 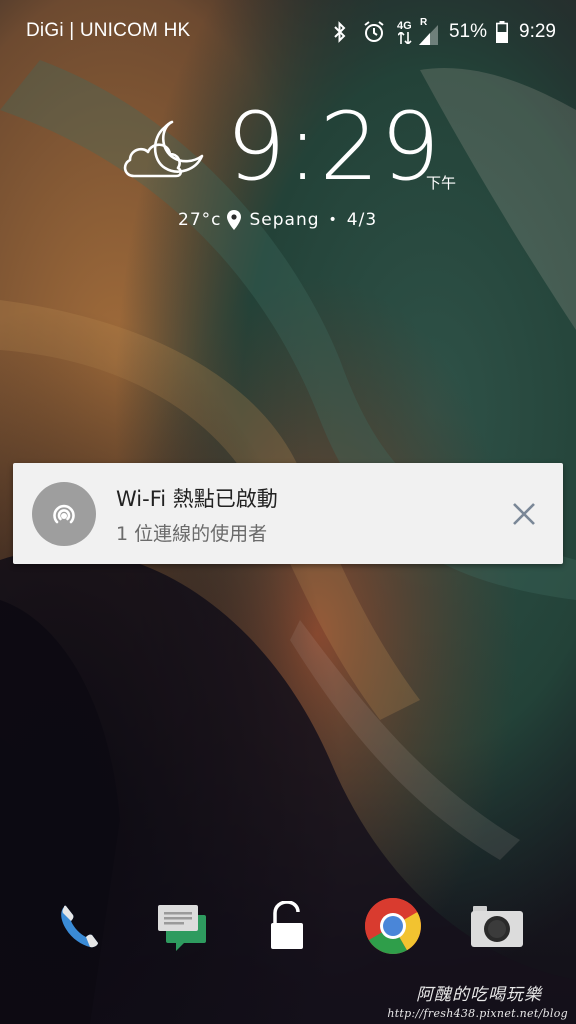 I want to click on phone-icon, so click(x=79, y=926).